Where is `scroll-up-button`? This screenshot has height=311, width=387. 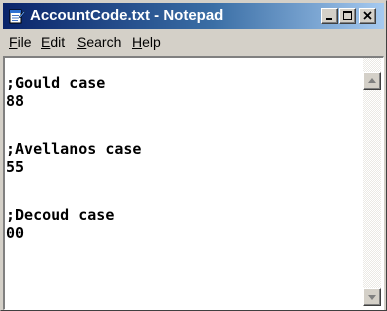
scroll-up-button is located at coordinates (372, 81).